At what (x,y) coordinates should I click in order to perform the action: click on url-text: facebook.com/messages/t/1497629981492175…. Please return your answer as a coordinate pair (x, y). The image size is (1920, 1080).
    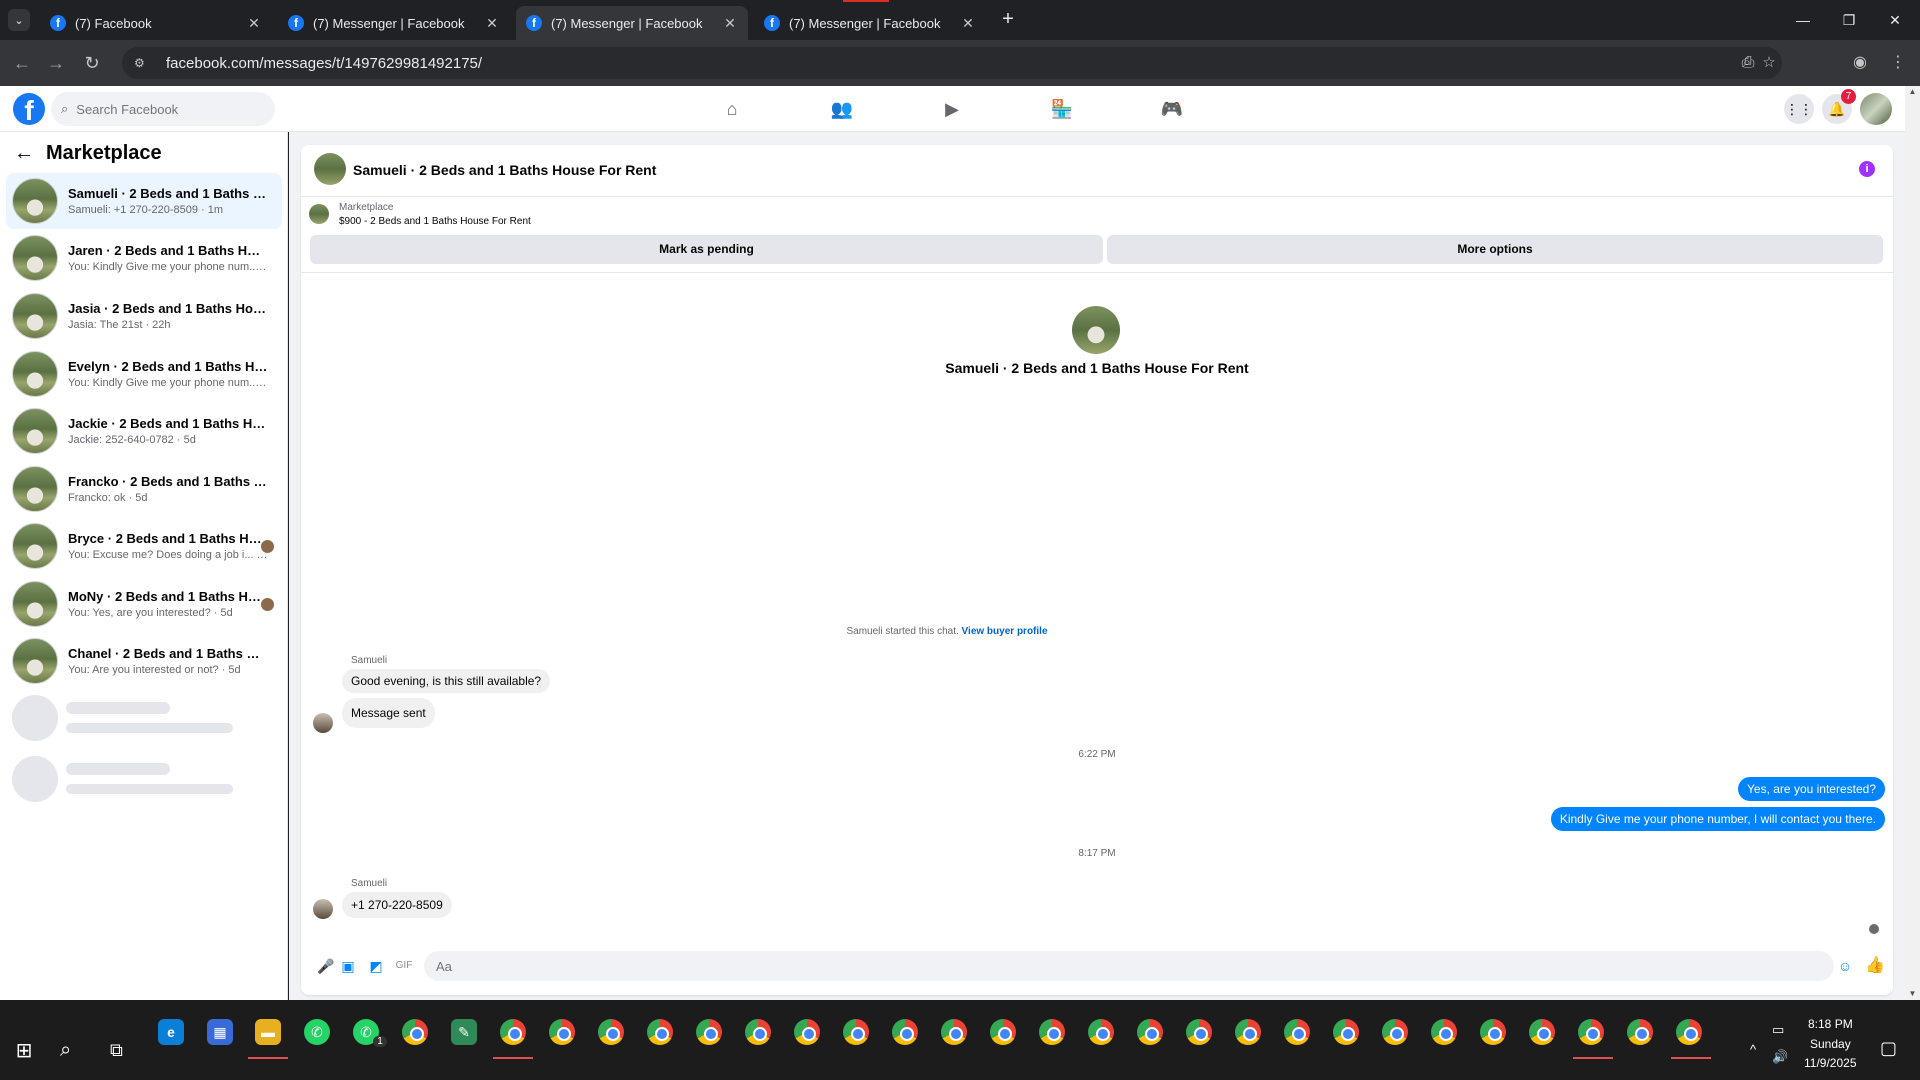
    Looking at the image, I should click on (324, 63).